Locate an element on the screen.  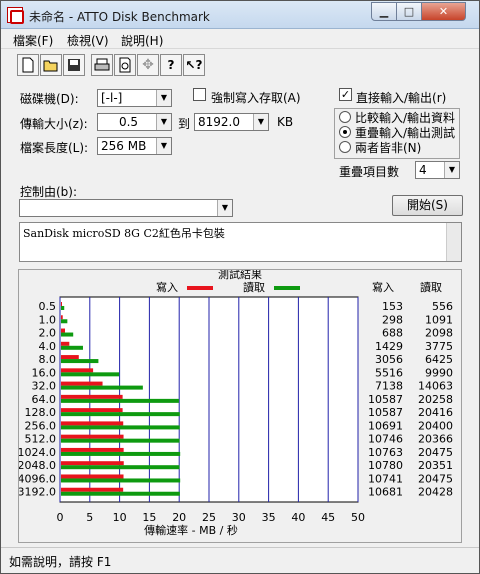
x-tick-label: 25 is located at coordinates (209, 517).